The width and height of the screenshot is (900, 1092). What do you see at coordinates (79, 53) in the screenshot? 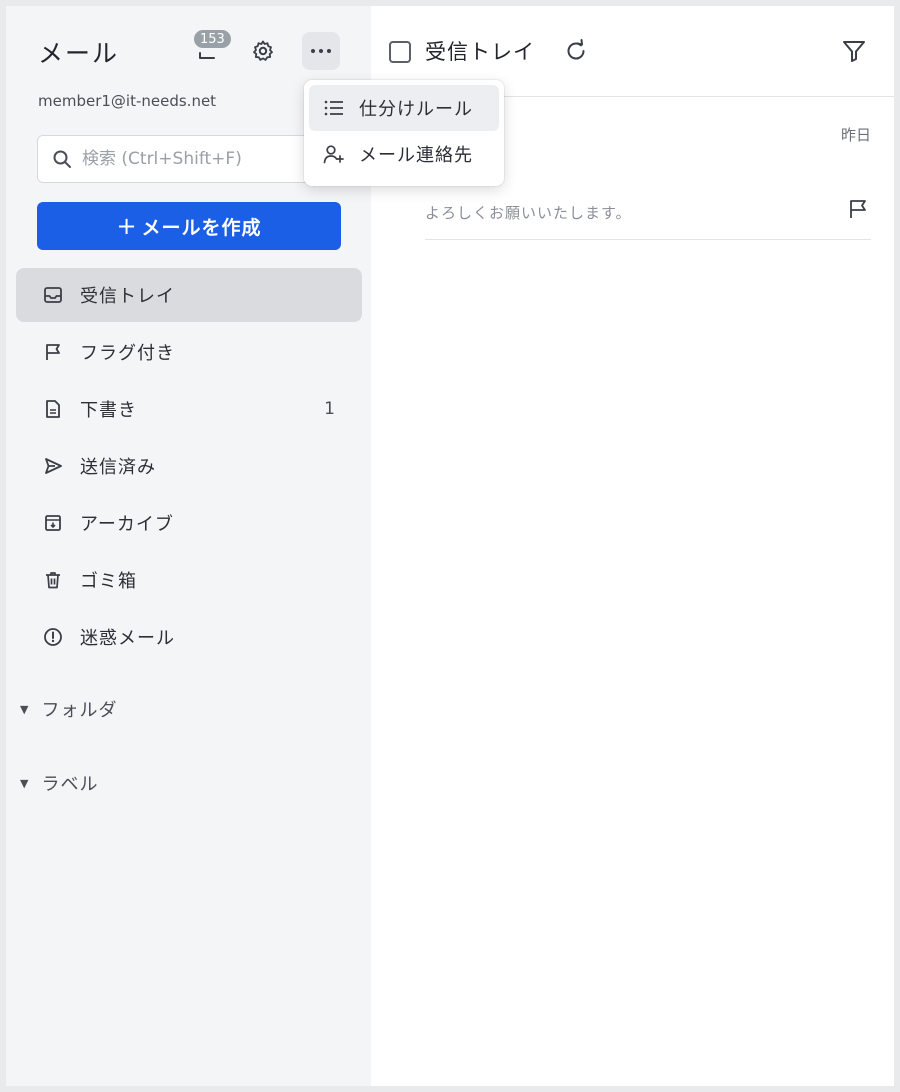
I see `app-title: メール` at bounding box center [79, 53].